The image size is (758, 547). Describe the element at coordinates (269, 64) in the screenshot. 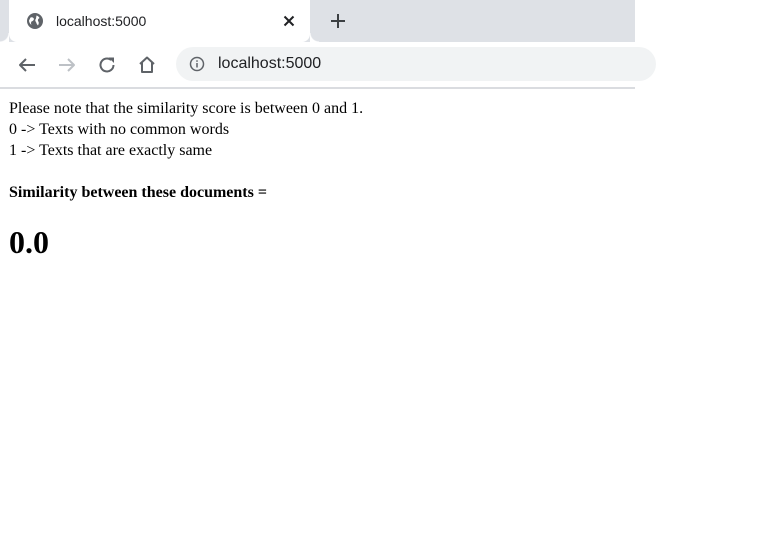

I see `url-text: localhost:5000` at that location.